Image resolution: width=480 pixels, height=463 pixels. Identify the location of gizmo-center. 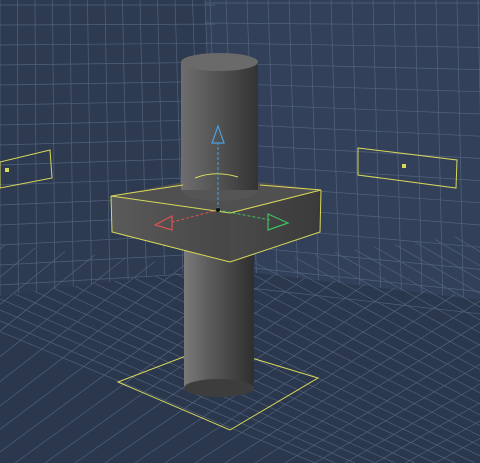
(218, 210).